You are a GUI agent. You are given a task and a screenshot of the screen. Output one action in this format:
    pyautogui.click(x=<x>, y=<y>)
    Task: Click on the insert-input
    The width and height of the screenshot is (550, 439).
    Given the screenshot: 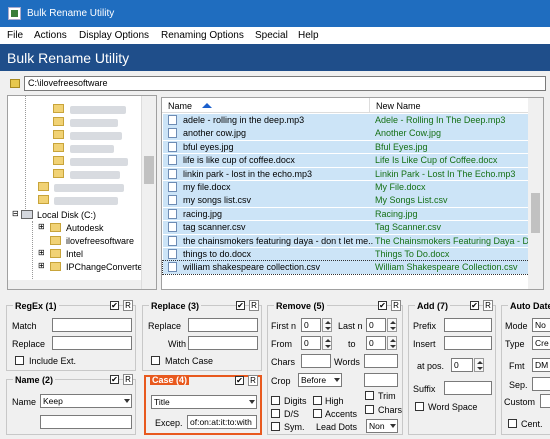 What is the action you would take?
    pyautogui.click(x=468, y=343)
    